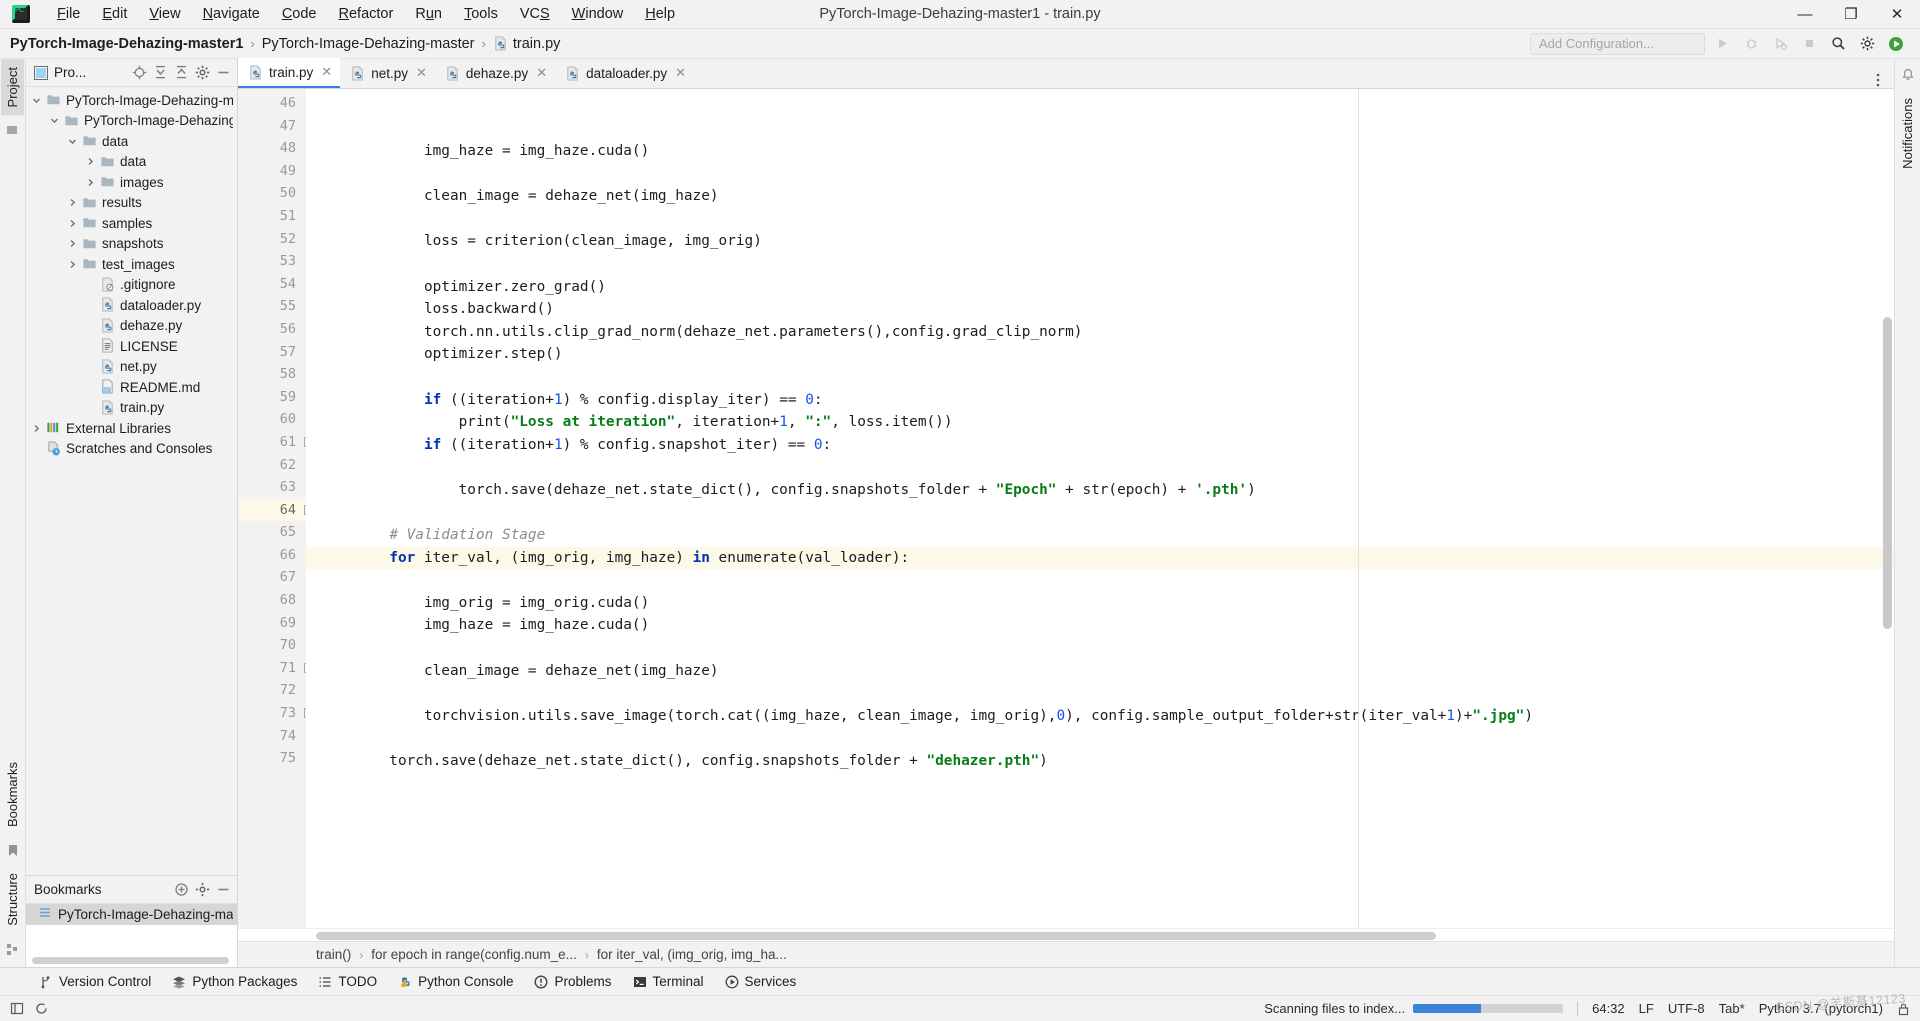 This screenshot has width=1920, height=1021. I want to click on menu-item-tools: Tools, so click(481, 14).